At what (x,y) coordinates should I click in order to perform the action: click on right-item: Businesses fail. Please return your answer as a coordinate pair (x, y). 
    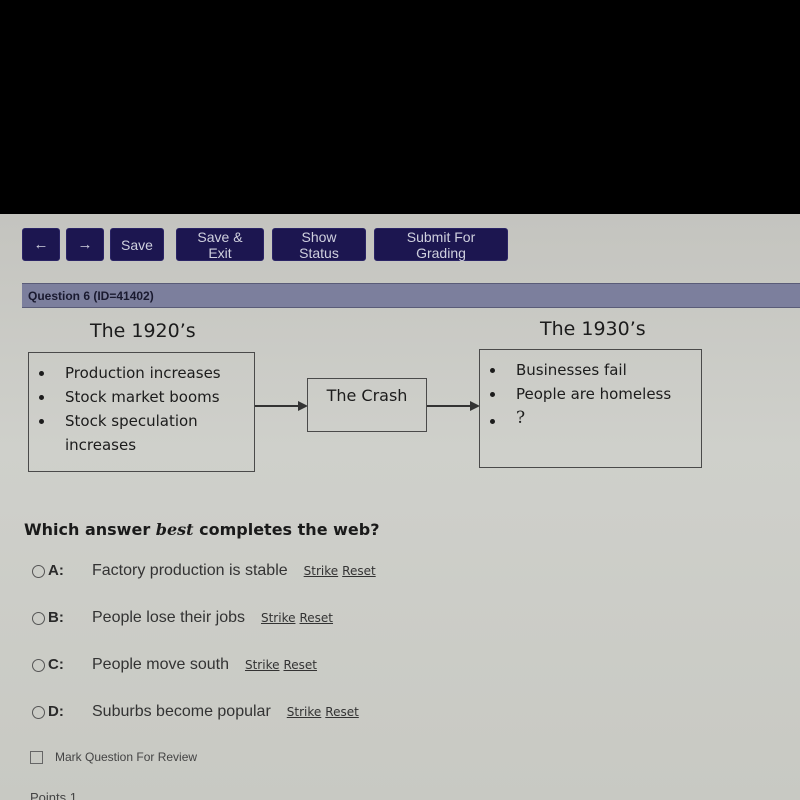
    Looking at the image, I should click on (590, 370).